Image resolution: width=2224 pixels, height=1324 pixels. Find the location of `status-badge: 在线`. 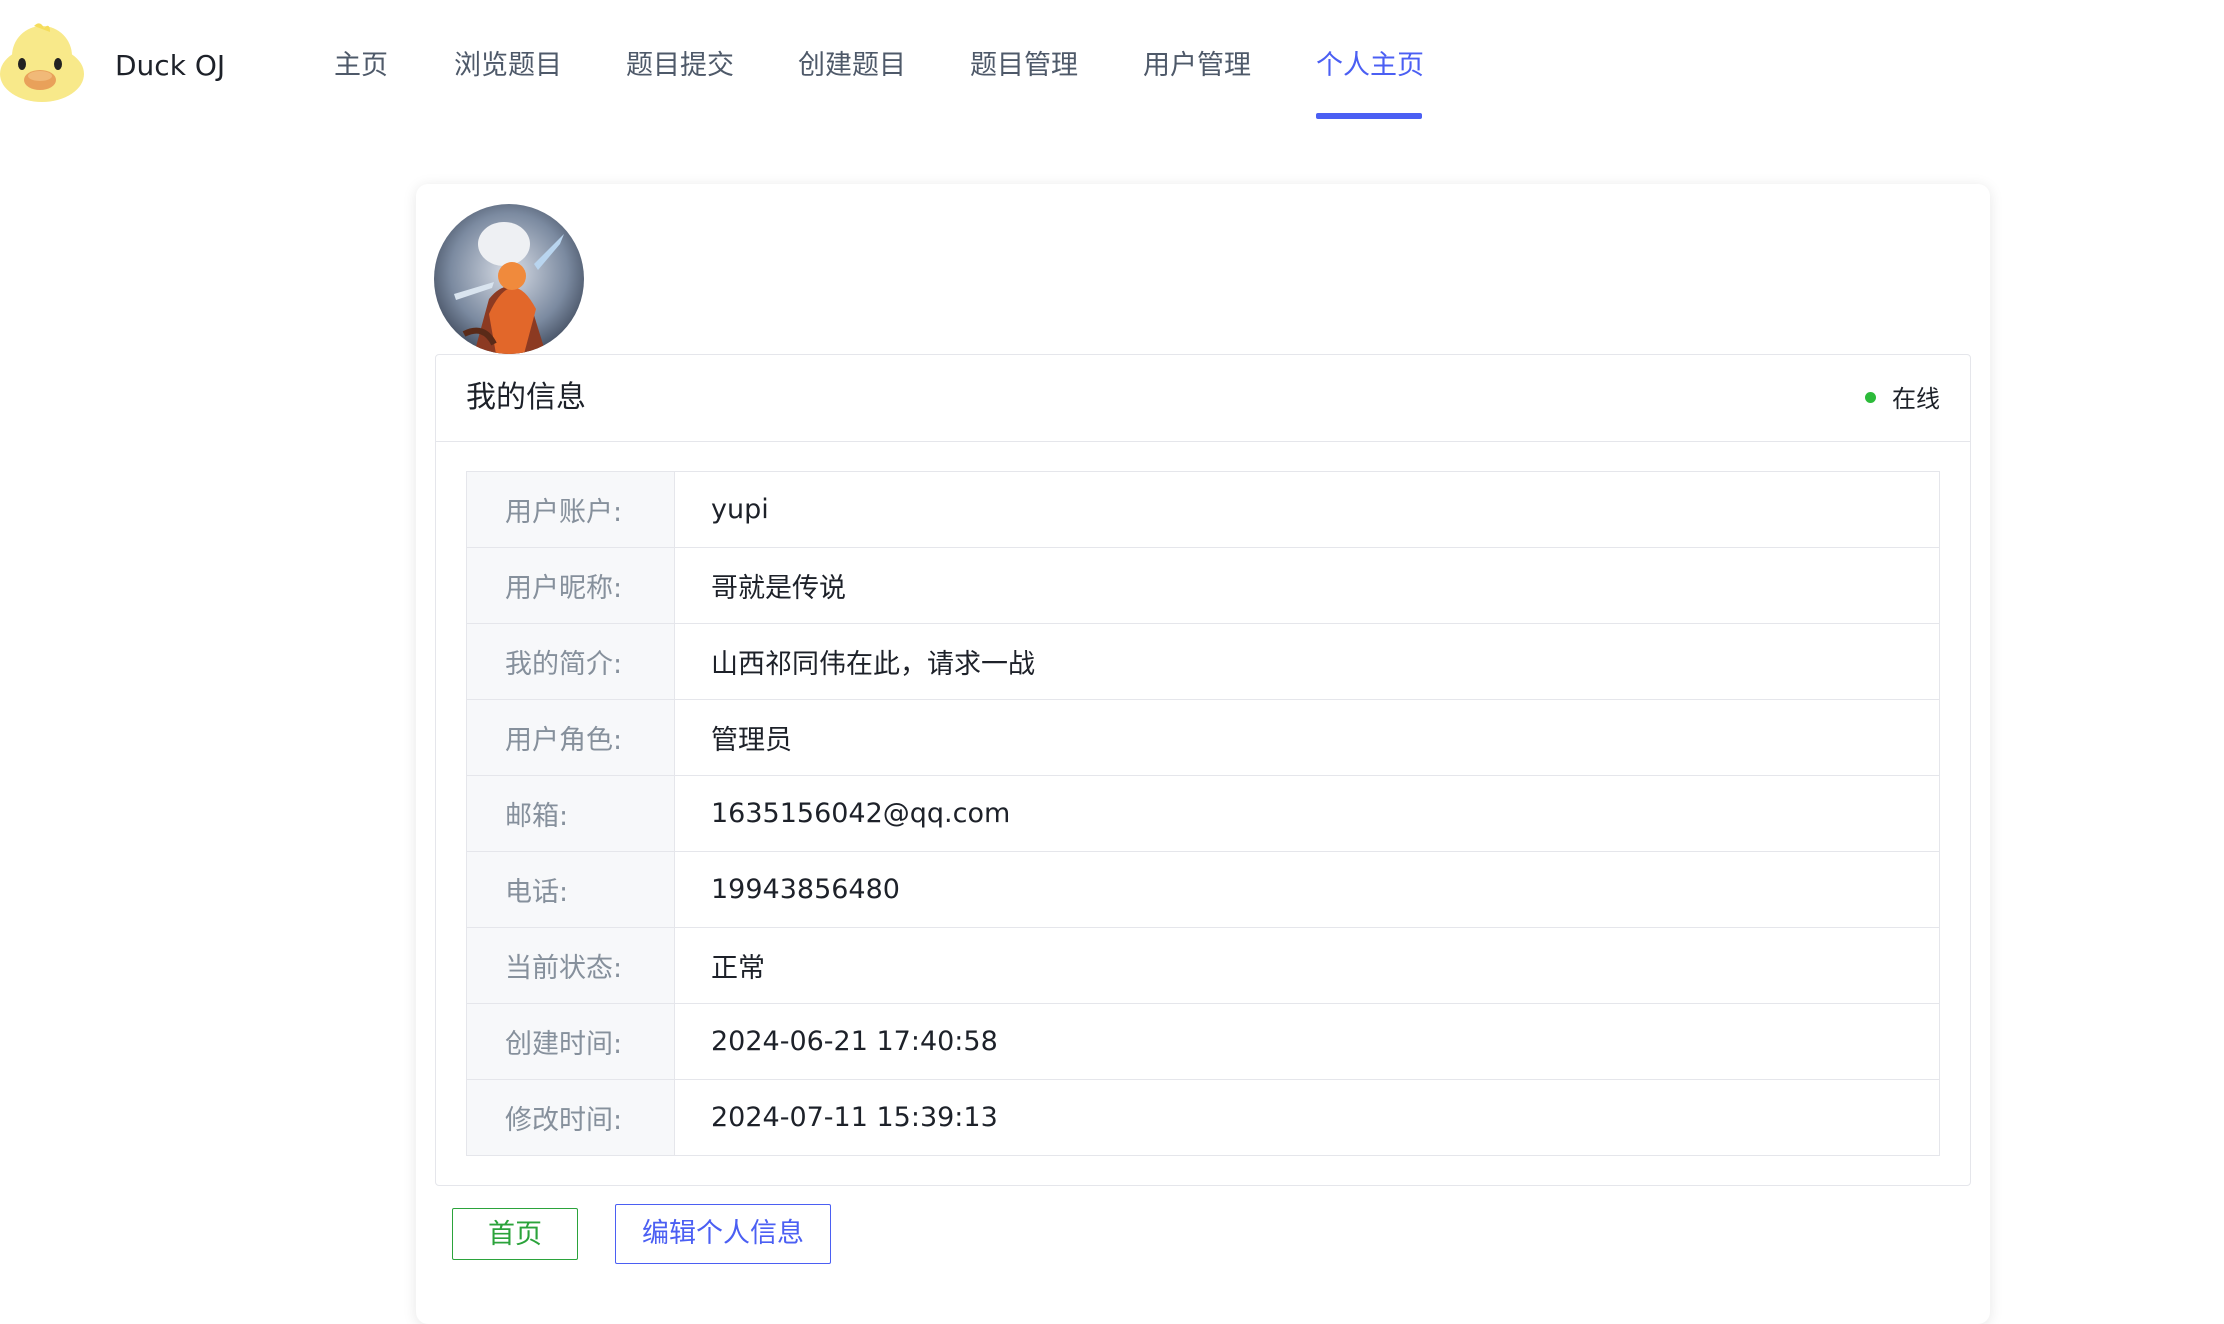

status-badge: 在线 is located at coordinates (1902, 399).